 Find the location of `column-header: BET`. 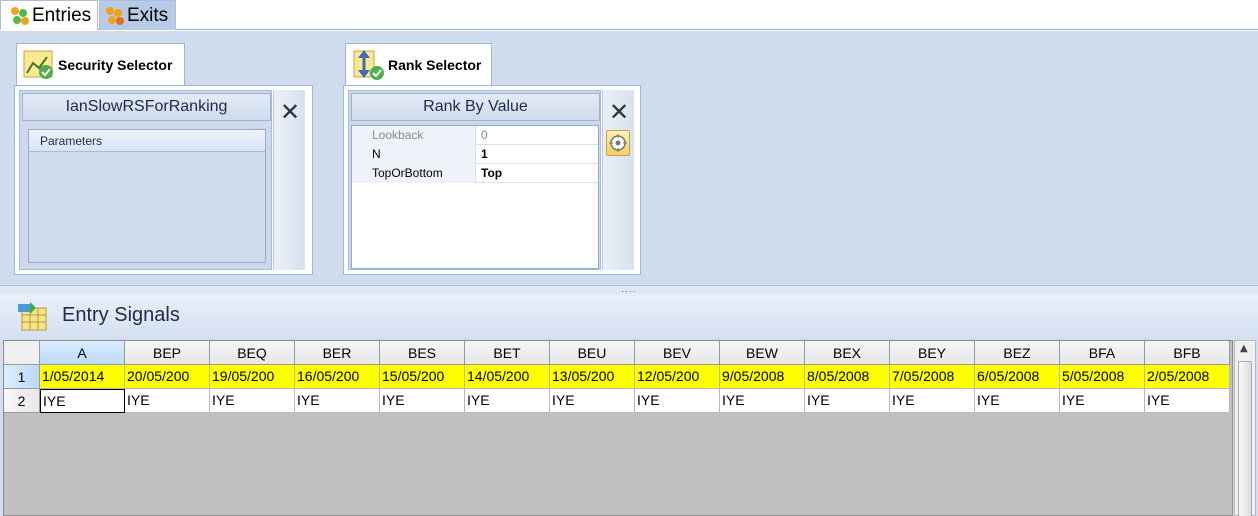

column-header: BET is located at coordinates (507, 353).